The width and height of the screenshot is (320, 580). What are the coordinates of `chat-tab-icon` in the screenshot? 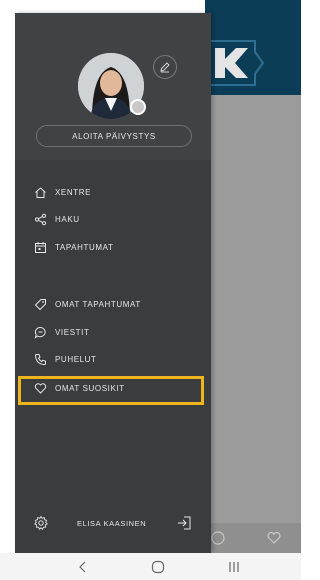 It's located at (218, 538).